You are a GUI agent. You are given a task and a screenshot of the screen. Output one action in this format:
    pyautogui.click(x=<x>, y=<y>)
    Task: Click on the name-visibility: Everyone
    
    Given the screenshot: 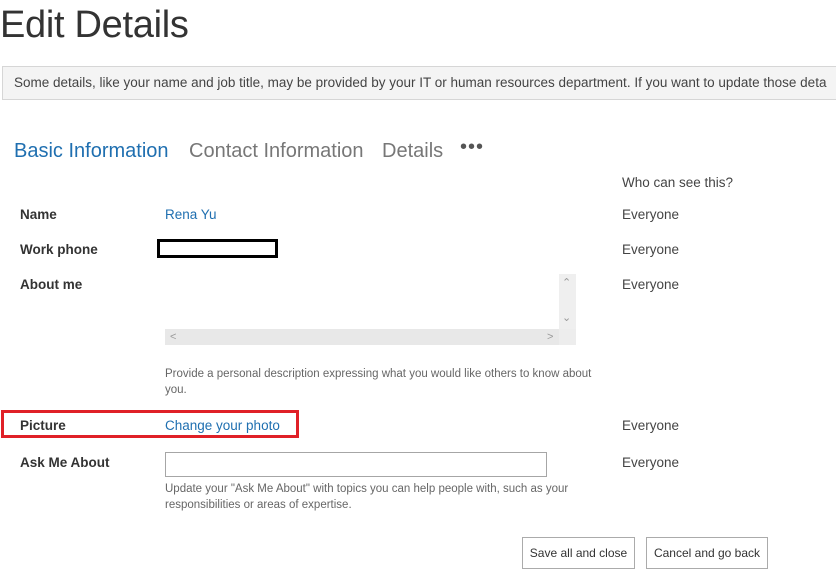 What is the action you would take?
    pyautogui.click(x=650, y=214)
    